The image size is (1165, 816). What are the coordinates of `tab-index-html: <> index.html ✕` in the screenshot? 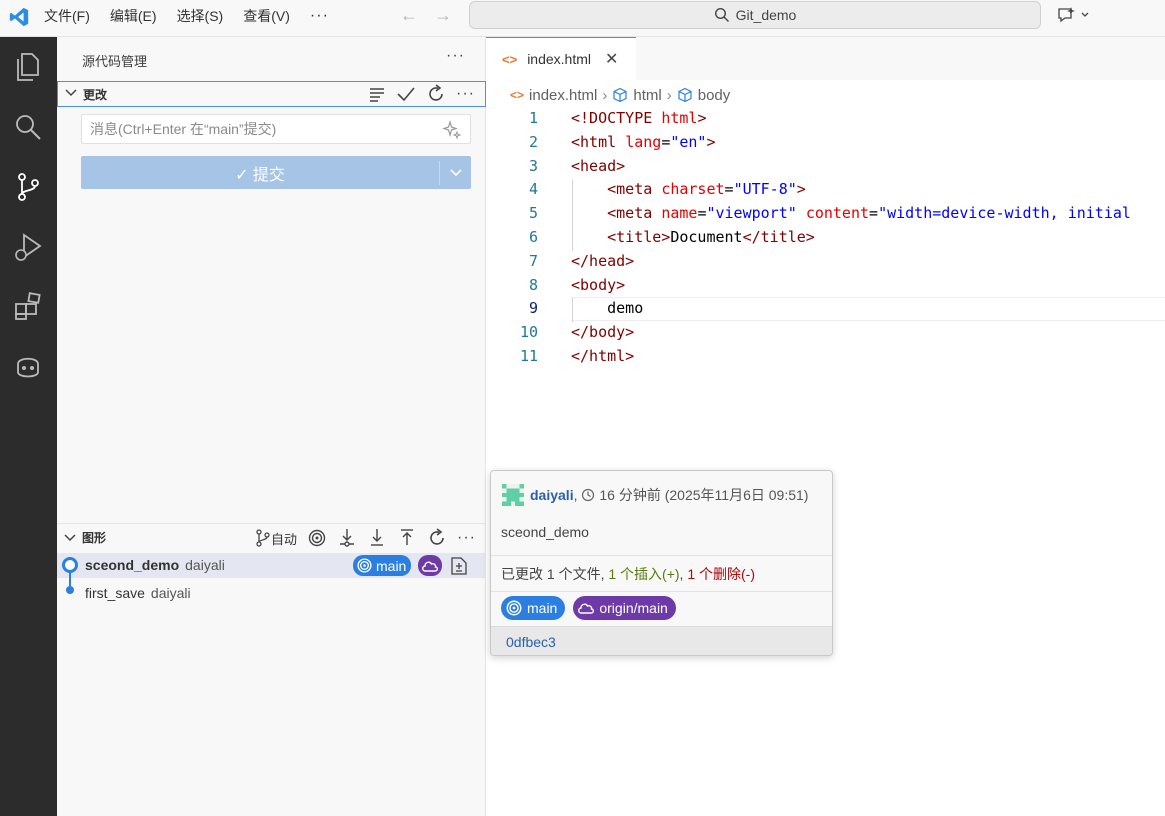 It's located at (561, 58).